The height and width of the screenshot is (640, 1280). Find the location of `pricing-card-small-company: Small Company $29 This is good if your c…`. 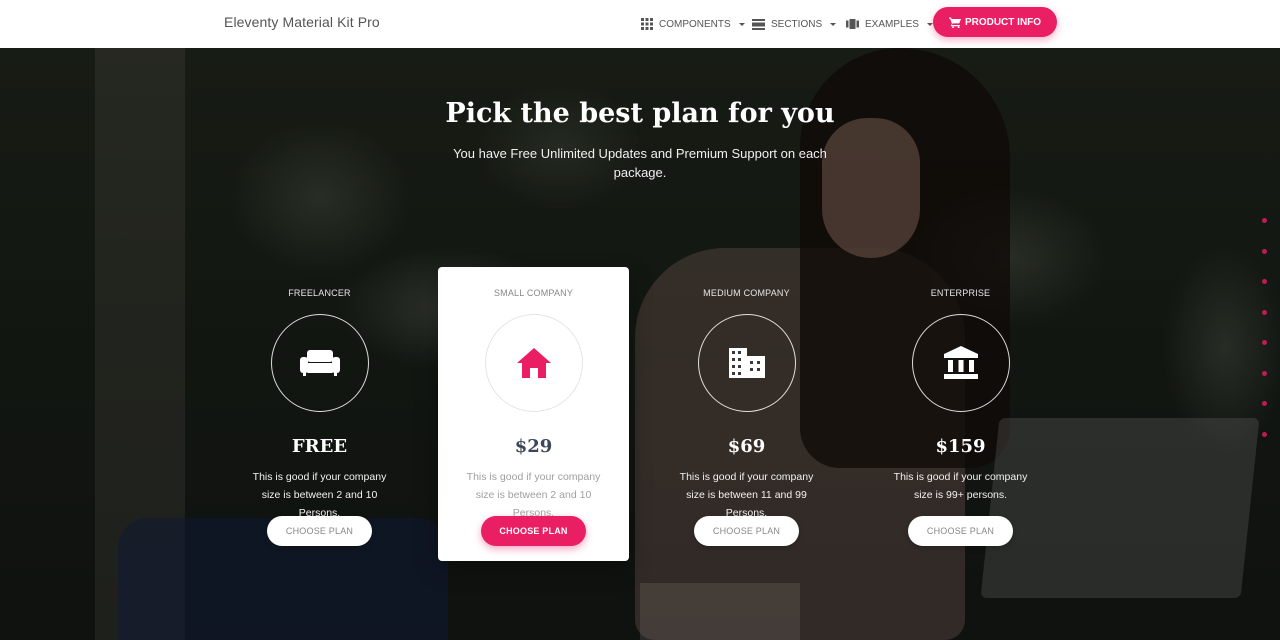

pricing-card-small-company: Small Company $29 This is good if your c… is located at coordinates (533, 414).